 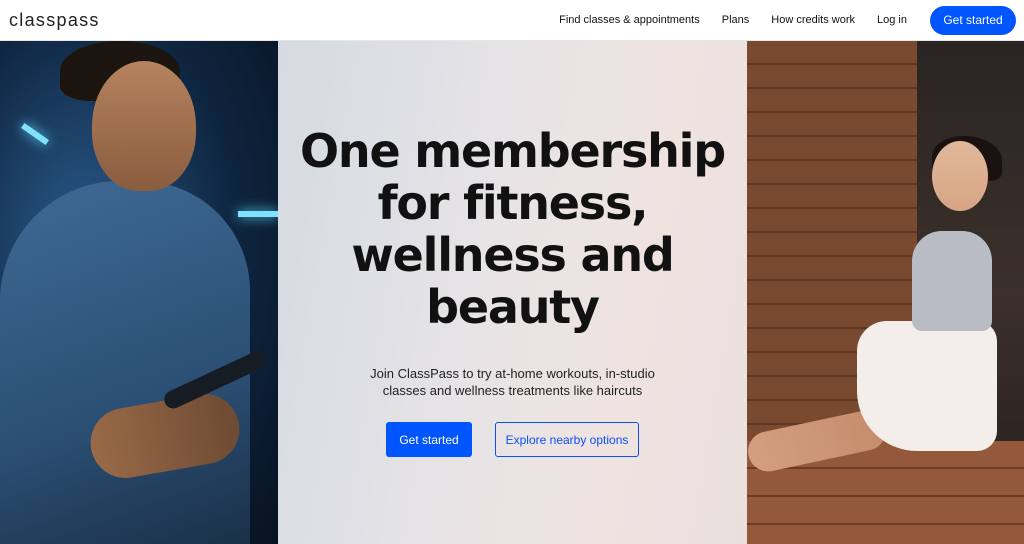 I want to click on header-get-started-button: Get started, so click(x=973, y=20).